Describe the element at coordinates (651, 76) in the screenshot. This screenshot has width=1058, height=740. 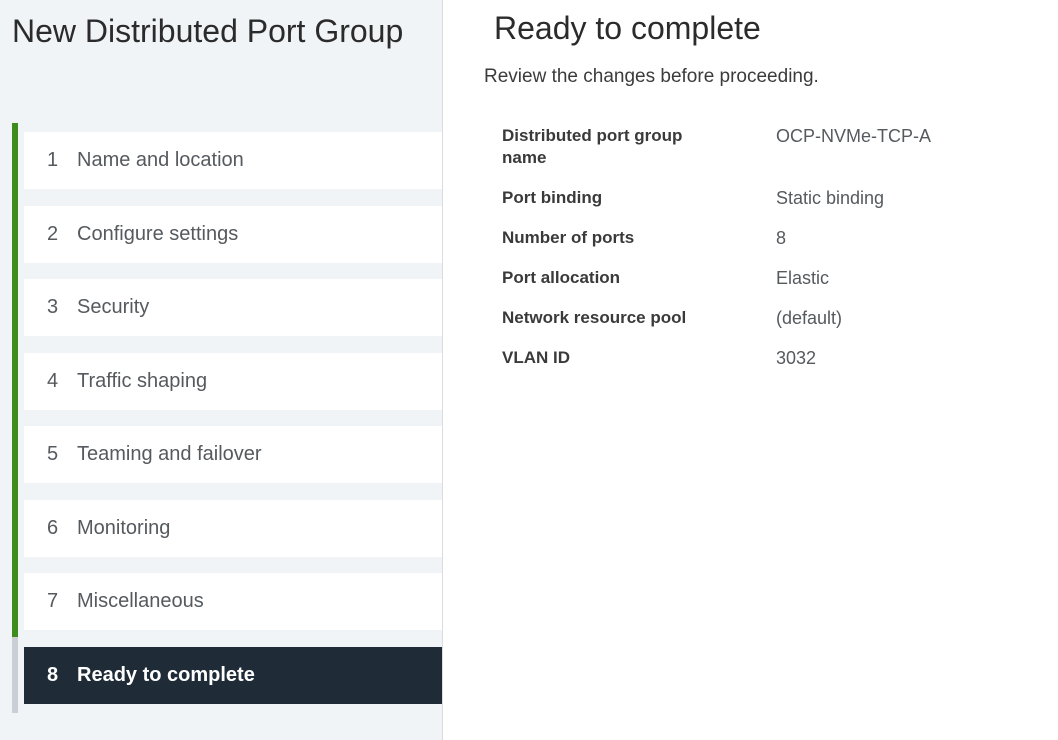
I see `page-subtitle: Review the changes before proceeding.` at that location.